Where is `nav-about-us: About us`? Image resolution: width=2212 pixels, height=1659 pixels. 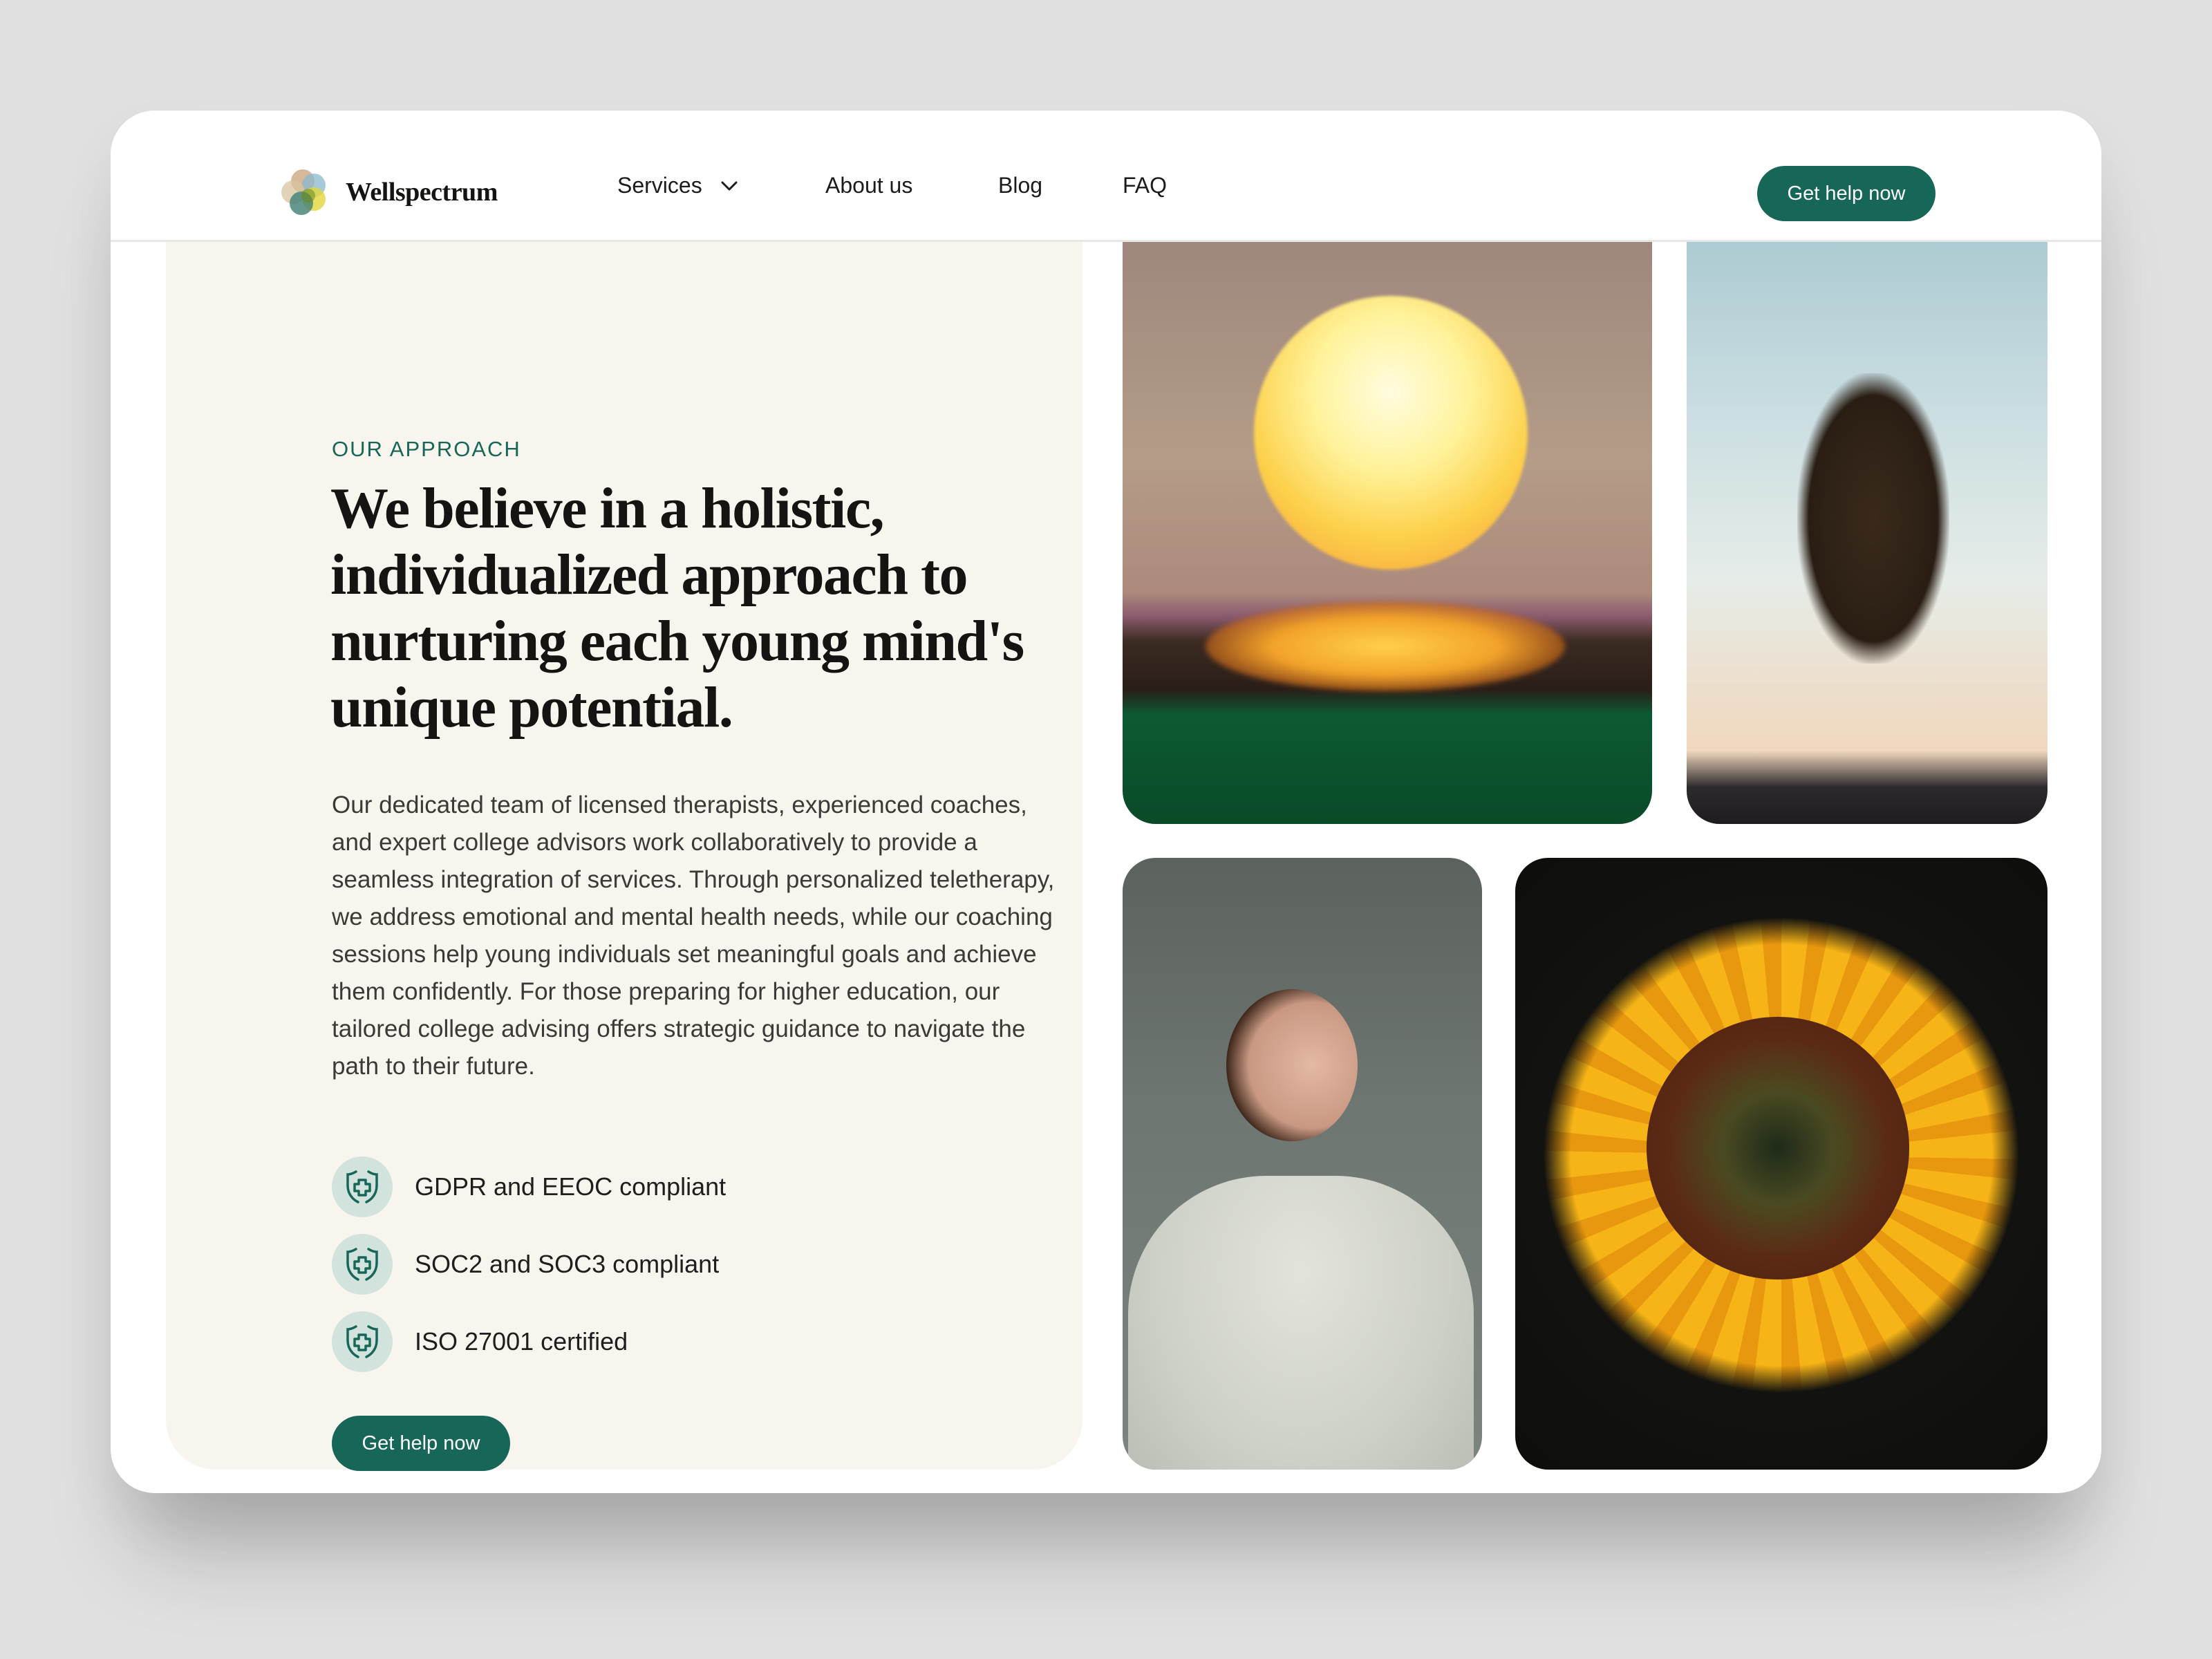 nav-about-us: About us is located at coordinates (868, 185).